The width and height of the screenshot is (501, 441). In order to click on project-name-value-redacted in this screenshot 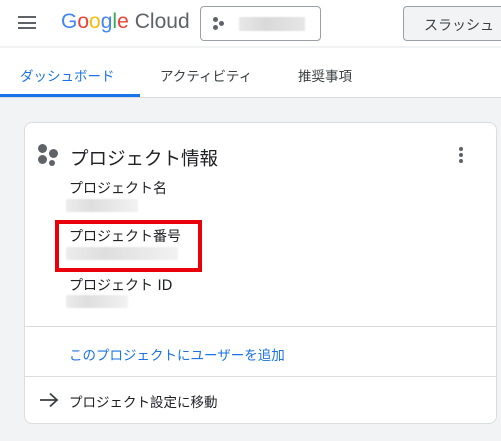, I will do `click(102, 205)`.